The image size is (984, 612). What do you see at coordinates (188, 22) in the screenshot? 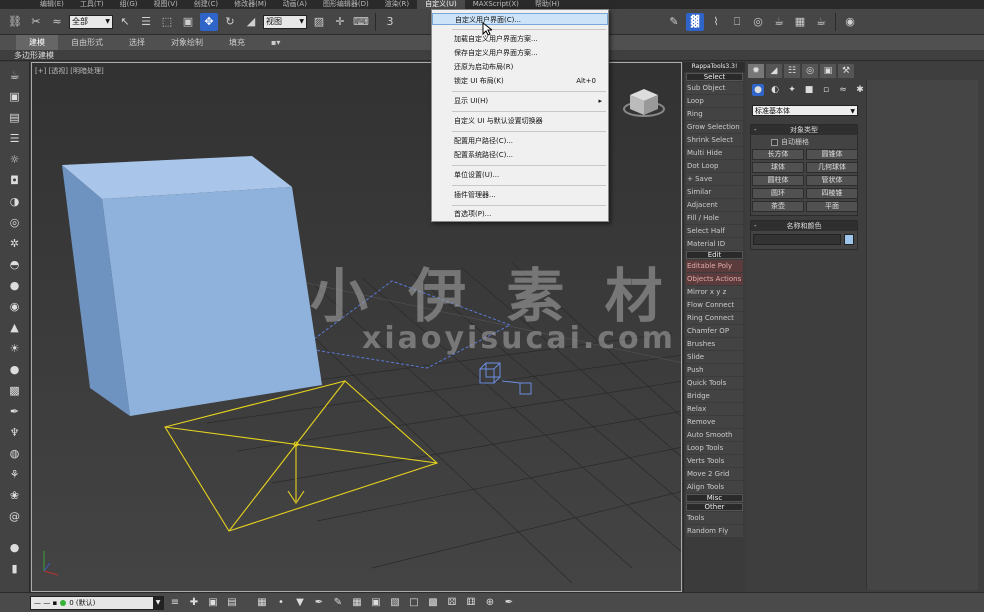
I see `window-crossing-icon: ▣` at bounding box center [188, 22].